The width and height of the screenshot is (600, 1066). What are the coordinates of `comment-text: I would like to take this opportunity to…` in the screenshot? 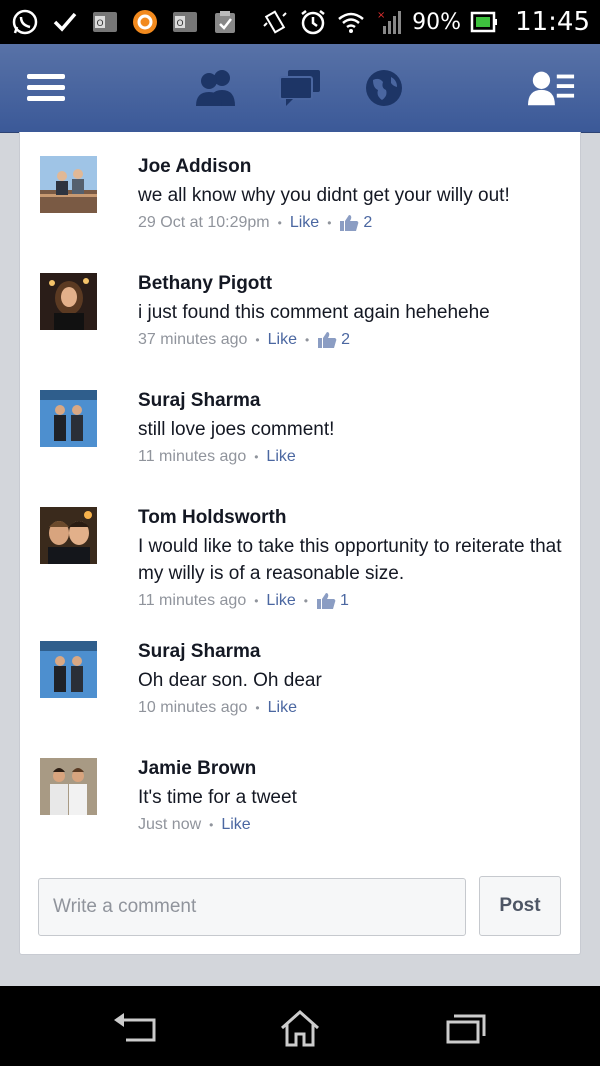 It's located at (350, 560).